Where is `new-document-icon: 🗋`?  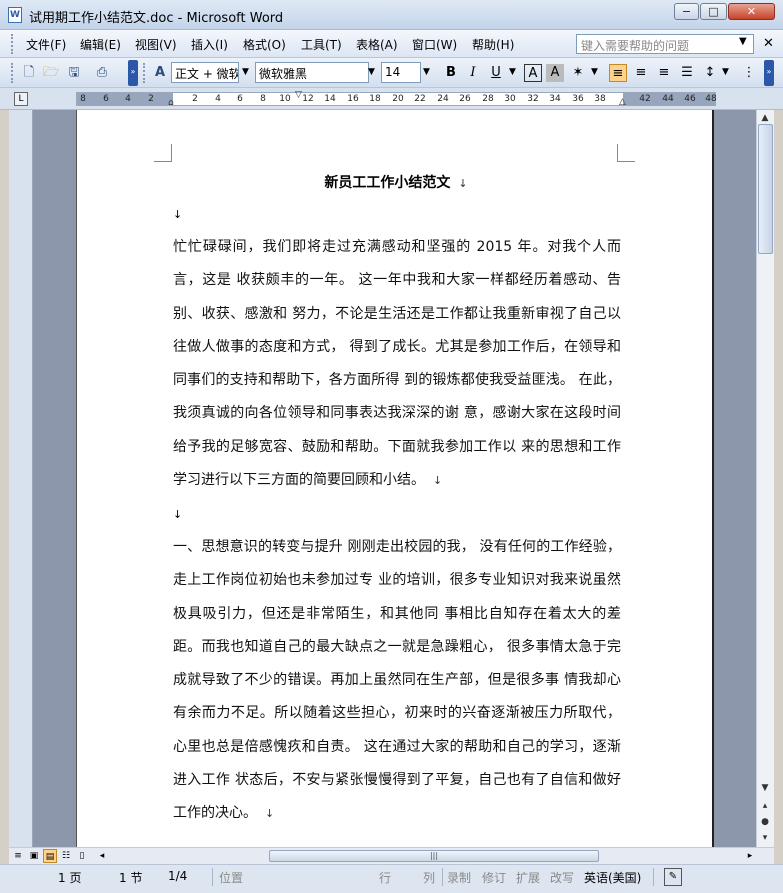
new-document-icon: 🗋 is located at coordinates (29, 73).